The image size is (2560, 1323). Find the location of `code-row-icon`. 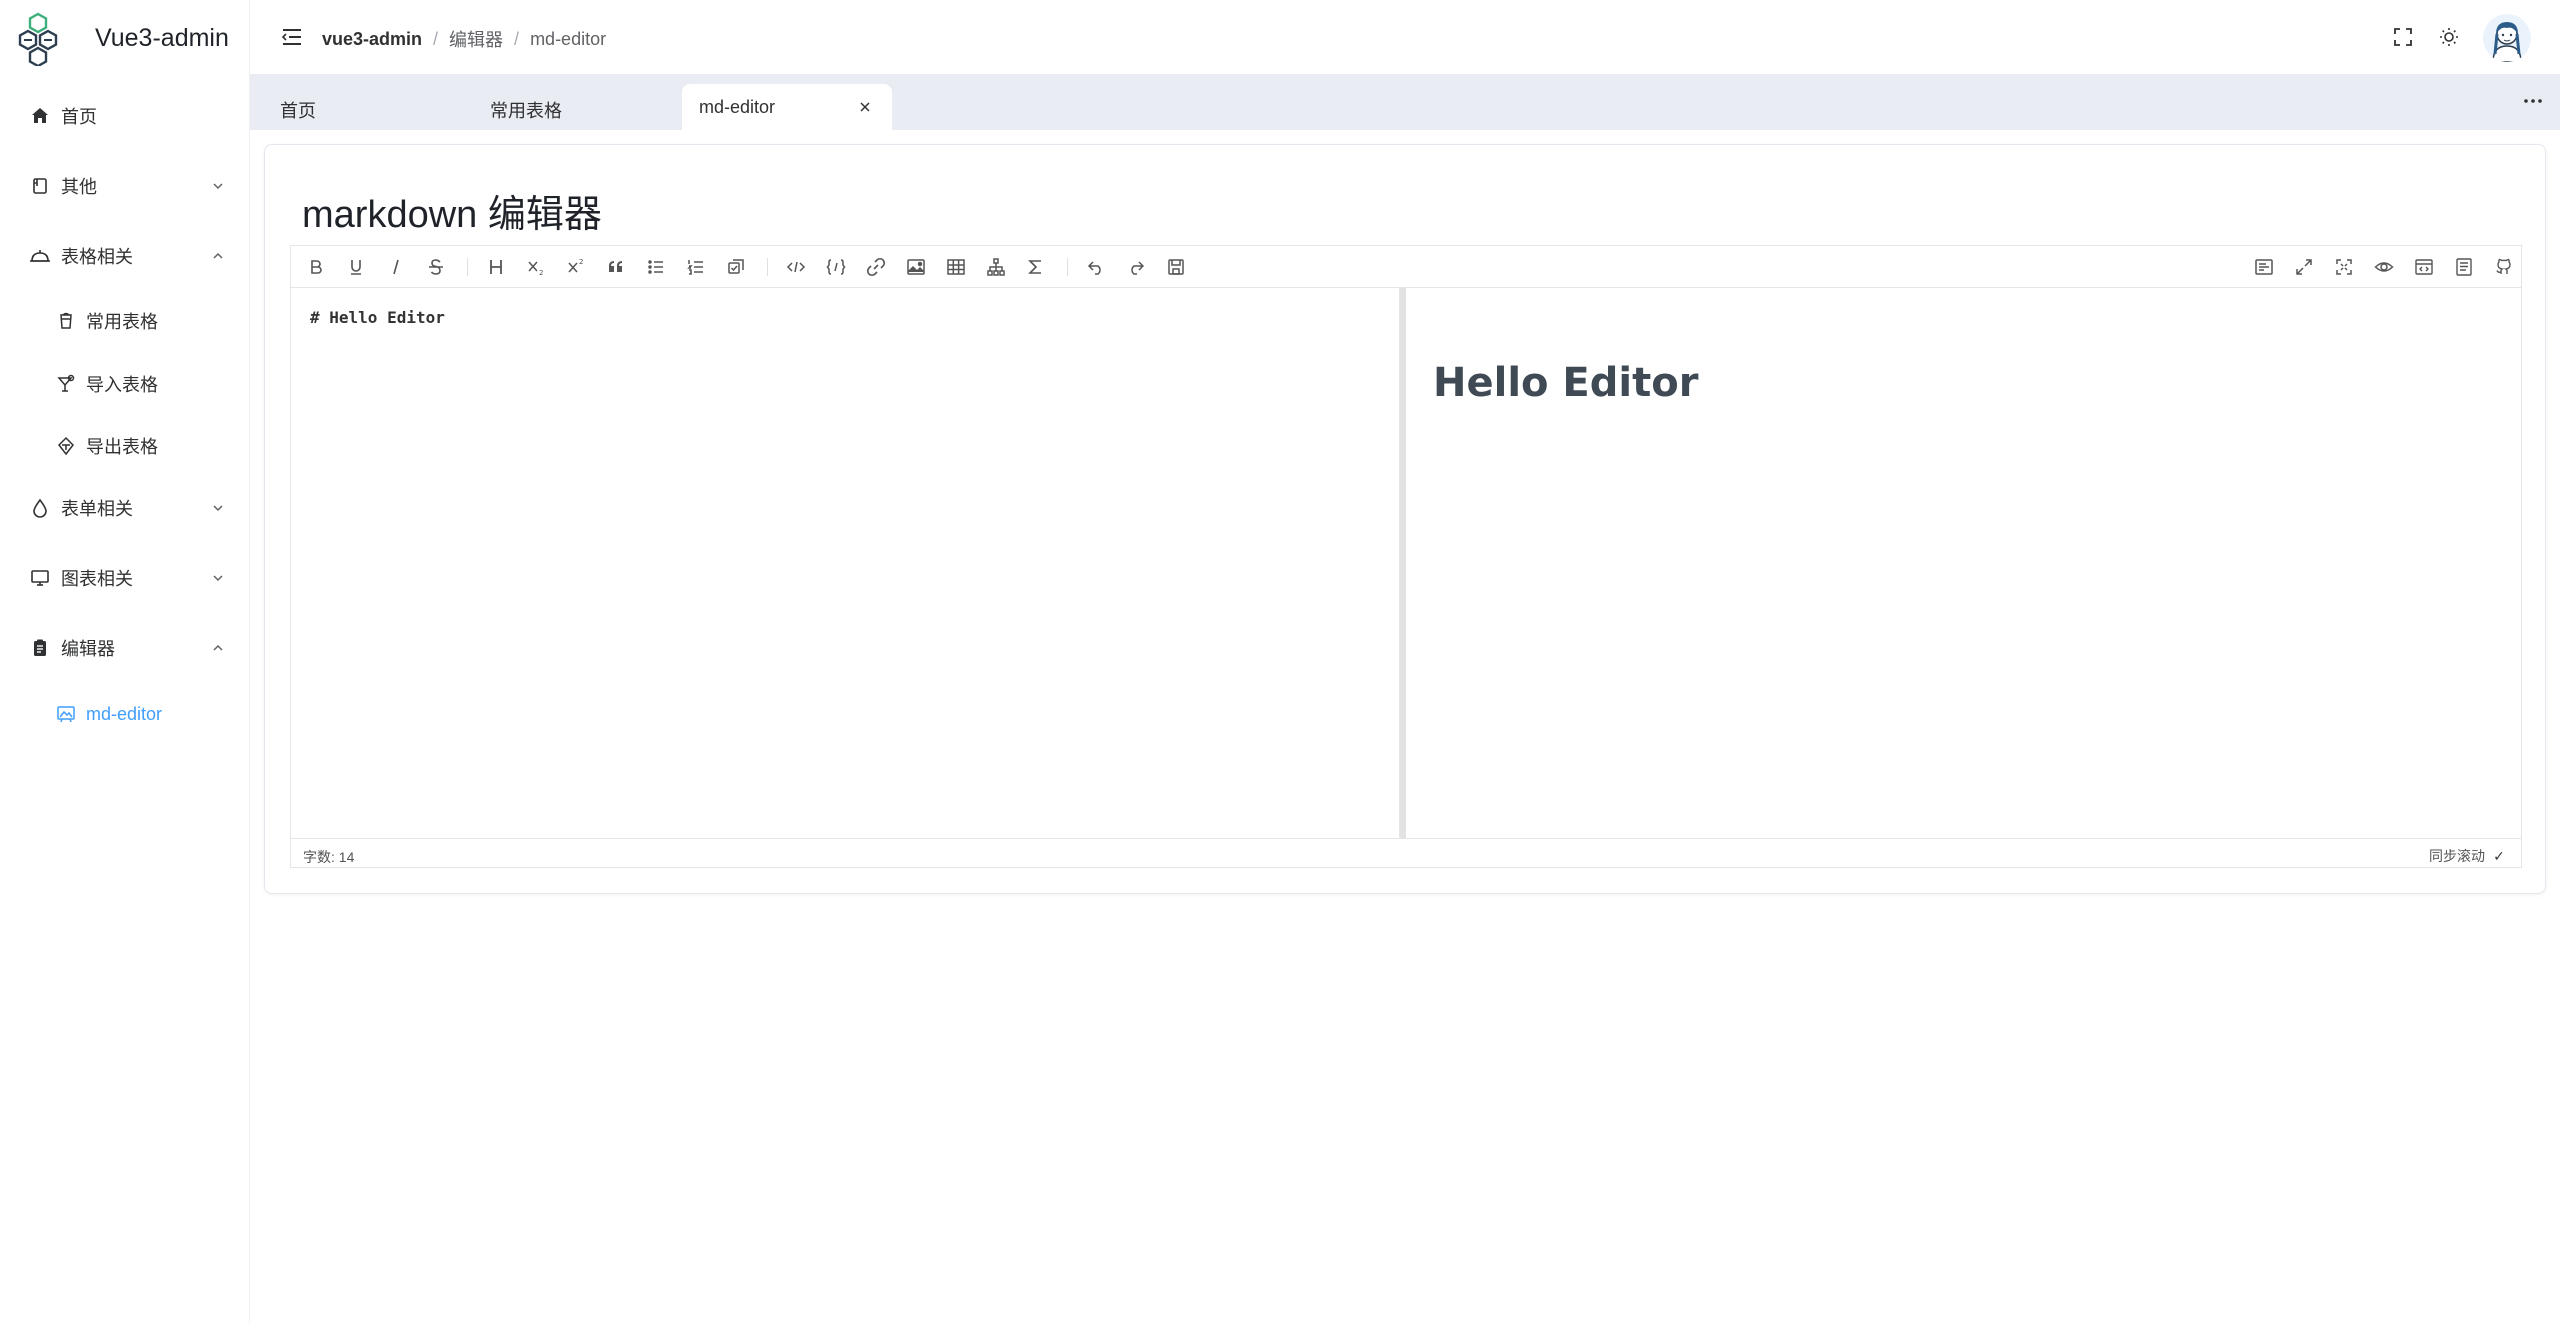

code-row-icon is located at coordinates (796, 267).